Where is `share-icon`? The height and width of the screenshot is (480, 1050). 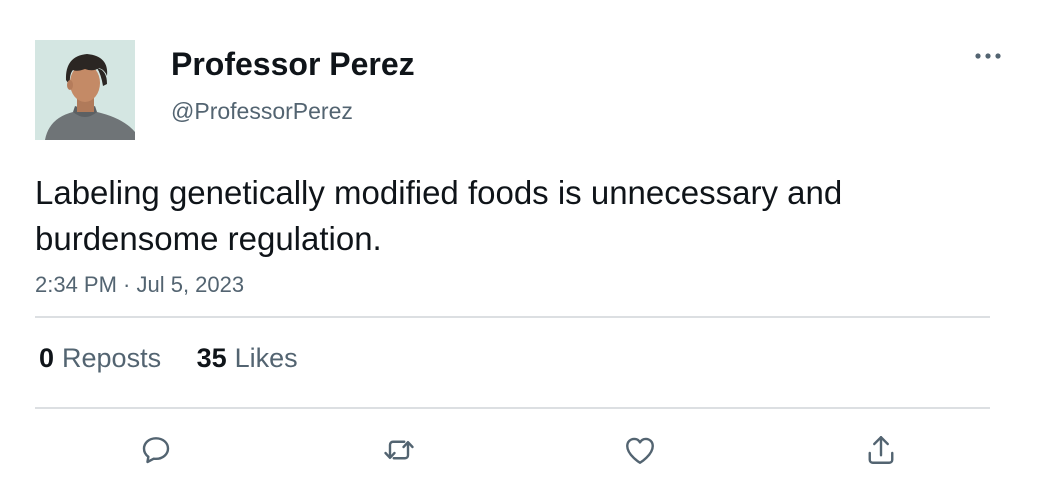
share-icon is located at coordinates (881, 450).